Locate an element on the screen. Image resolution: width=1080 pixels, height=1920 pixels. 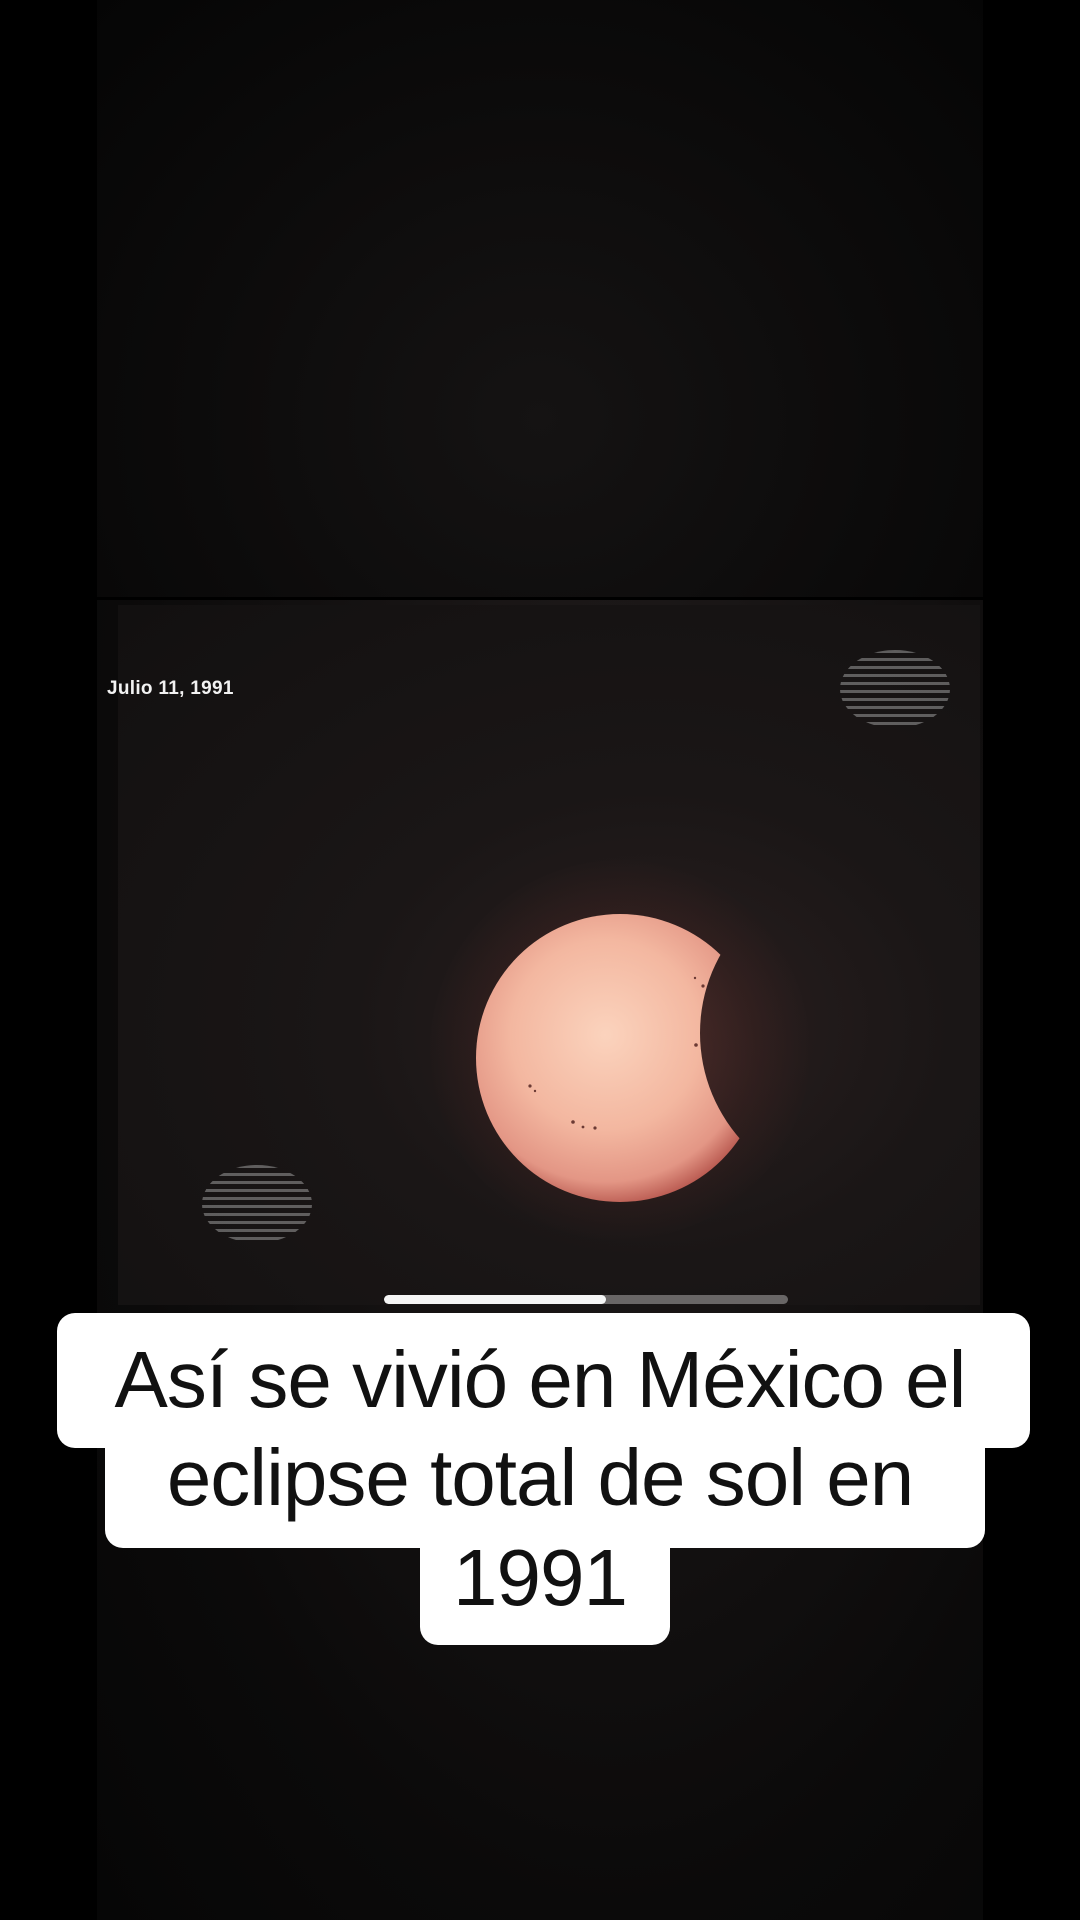
sun-disk is located at coordinates (620, 1058).